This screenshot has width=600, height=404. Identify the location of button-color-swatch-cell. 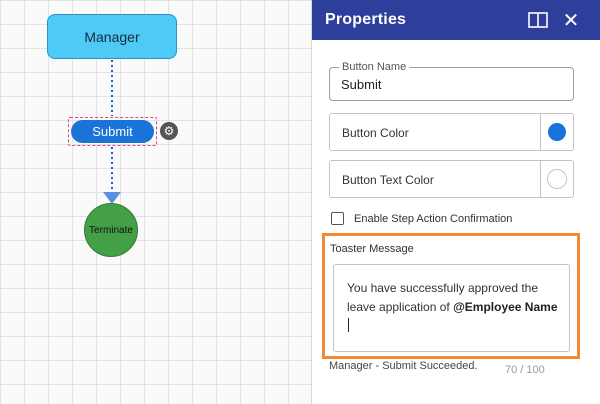
(556, 132).